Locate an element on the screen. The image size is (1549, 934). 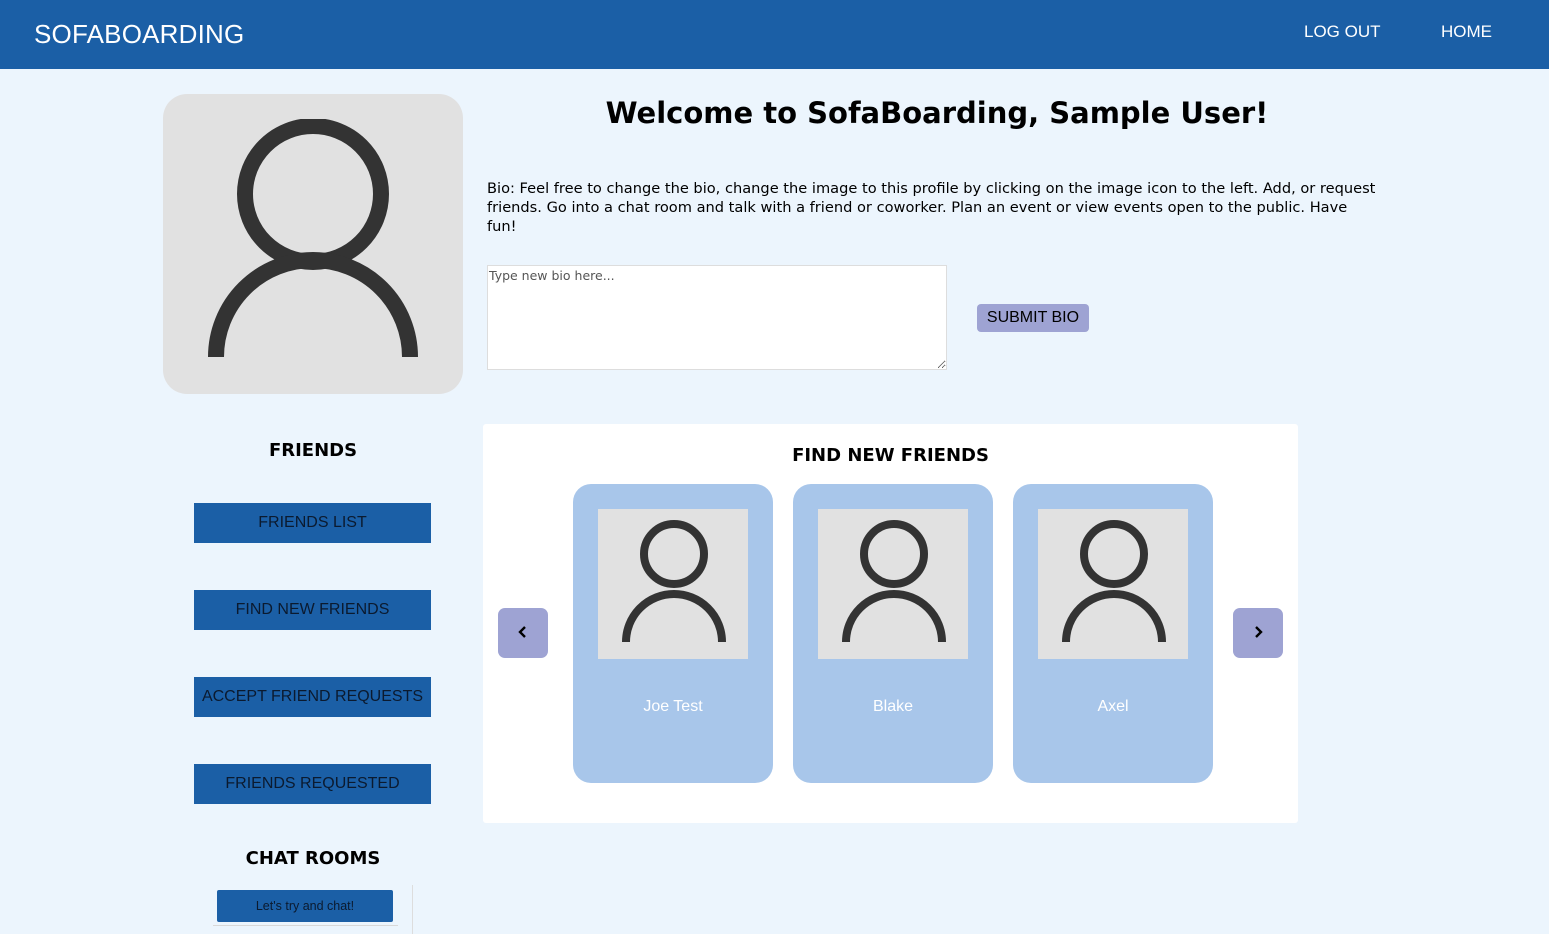
chat-rooms-heading: CHAT ROOMS is located at coordinates (313, 858).